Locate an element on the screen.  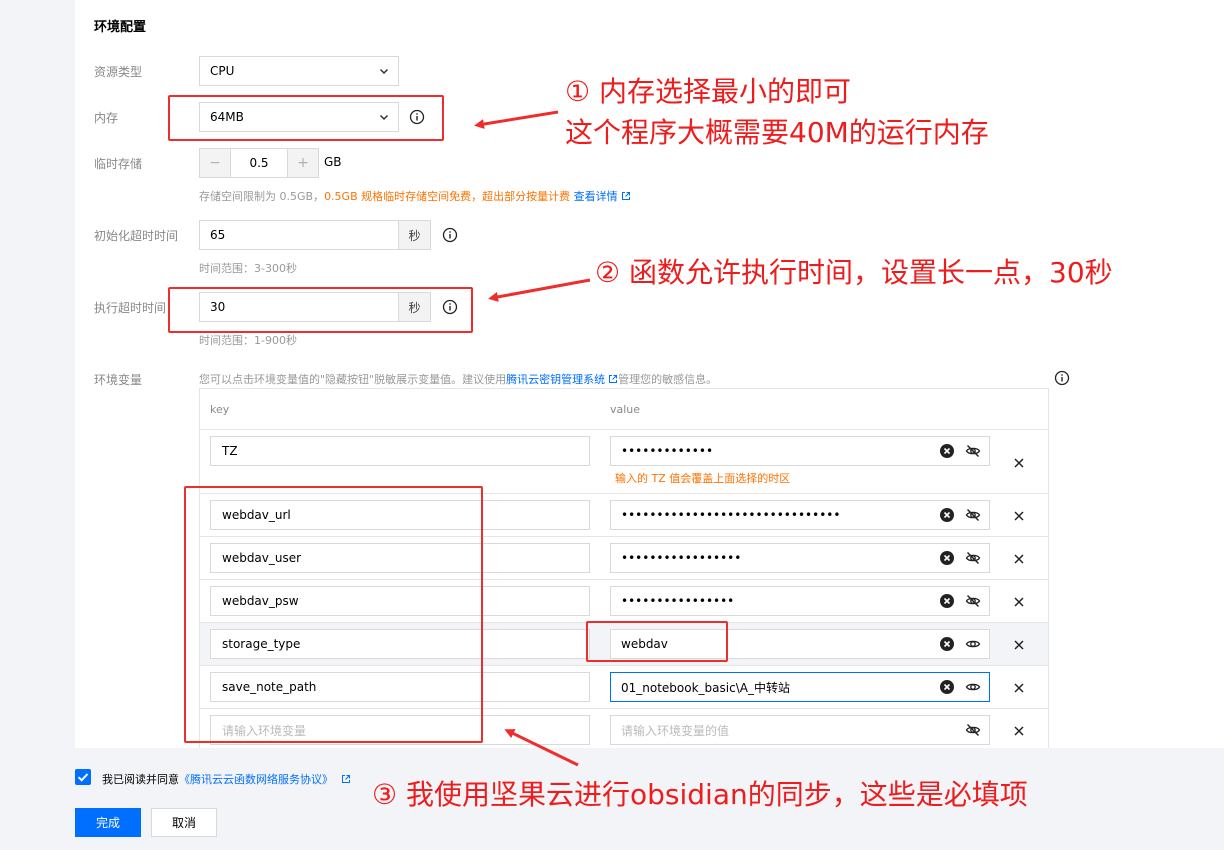
annotation-box-env-keys is located at coordinates (333, 614).